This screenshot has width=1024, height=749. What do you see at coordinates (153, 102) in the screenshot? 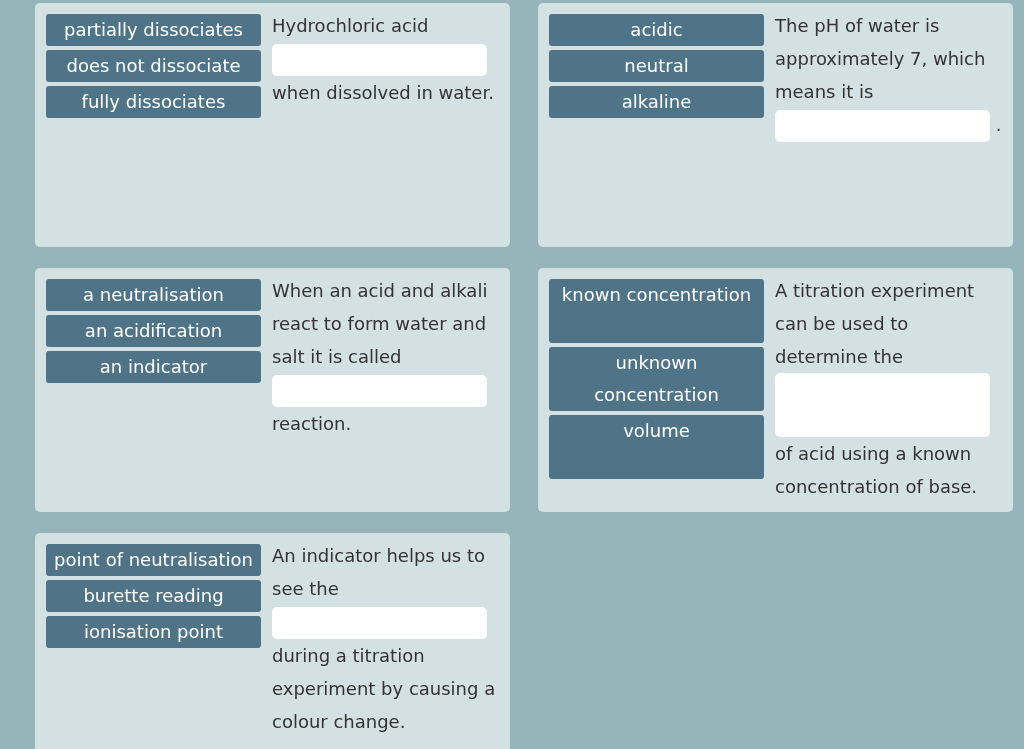
I see `answer-option: fully dissociates` at bounding box center [153, 102].